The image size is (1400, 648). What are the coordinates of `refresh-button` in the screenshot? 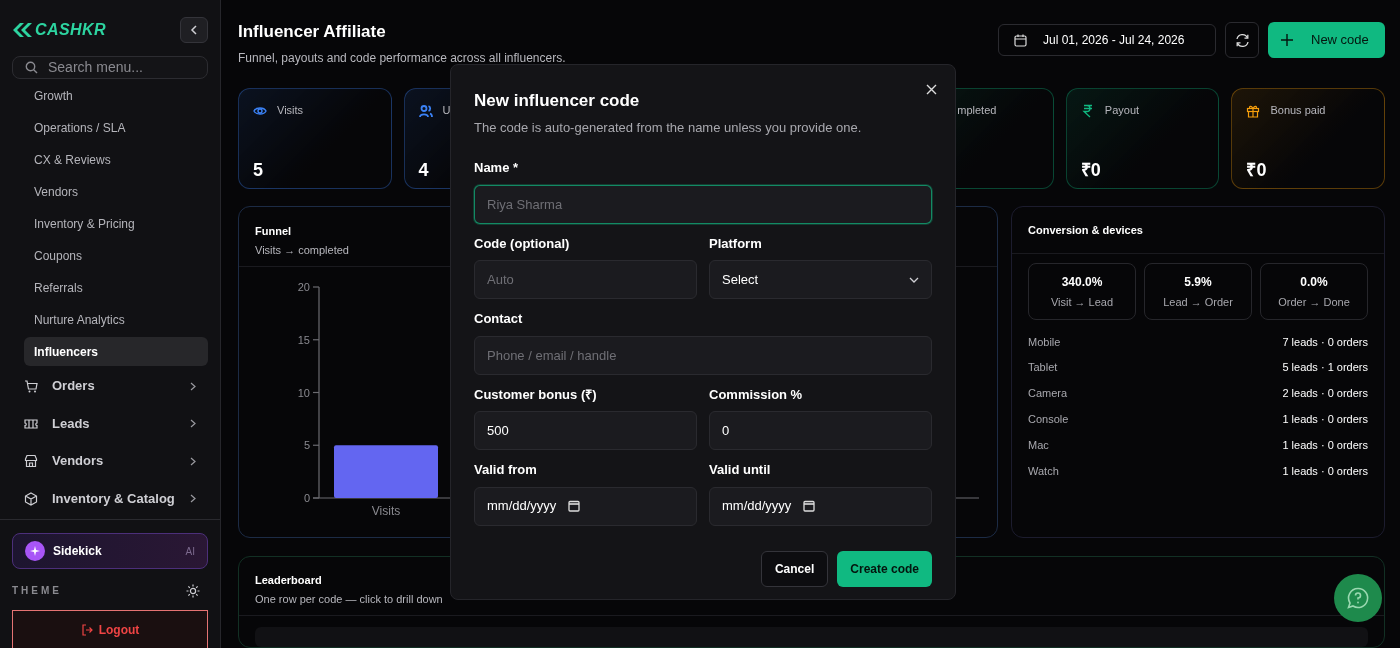 It's located at (1242, 40).